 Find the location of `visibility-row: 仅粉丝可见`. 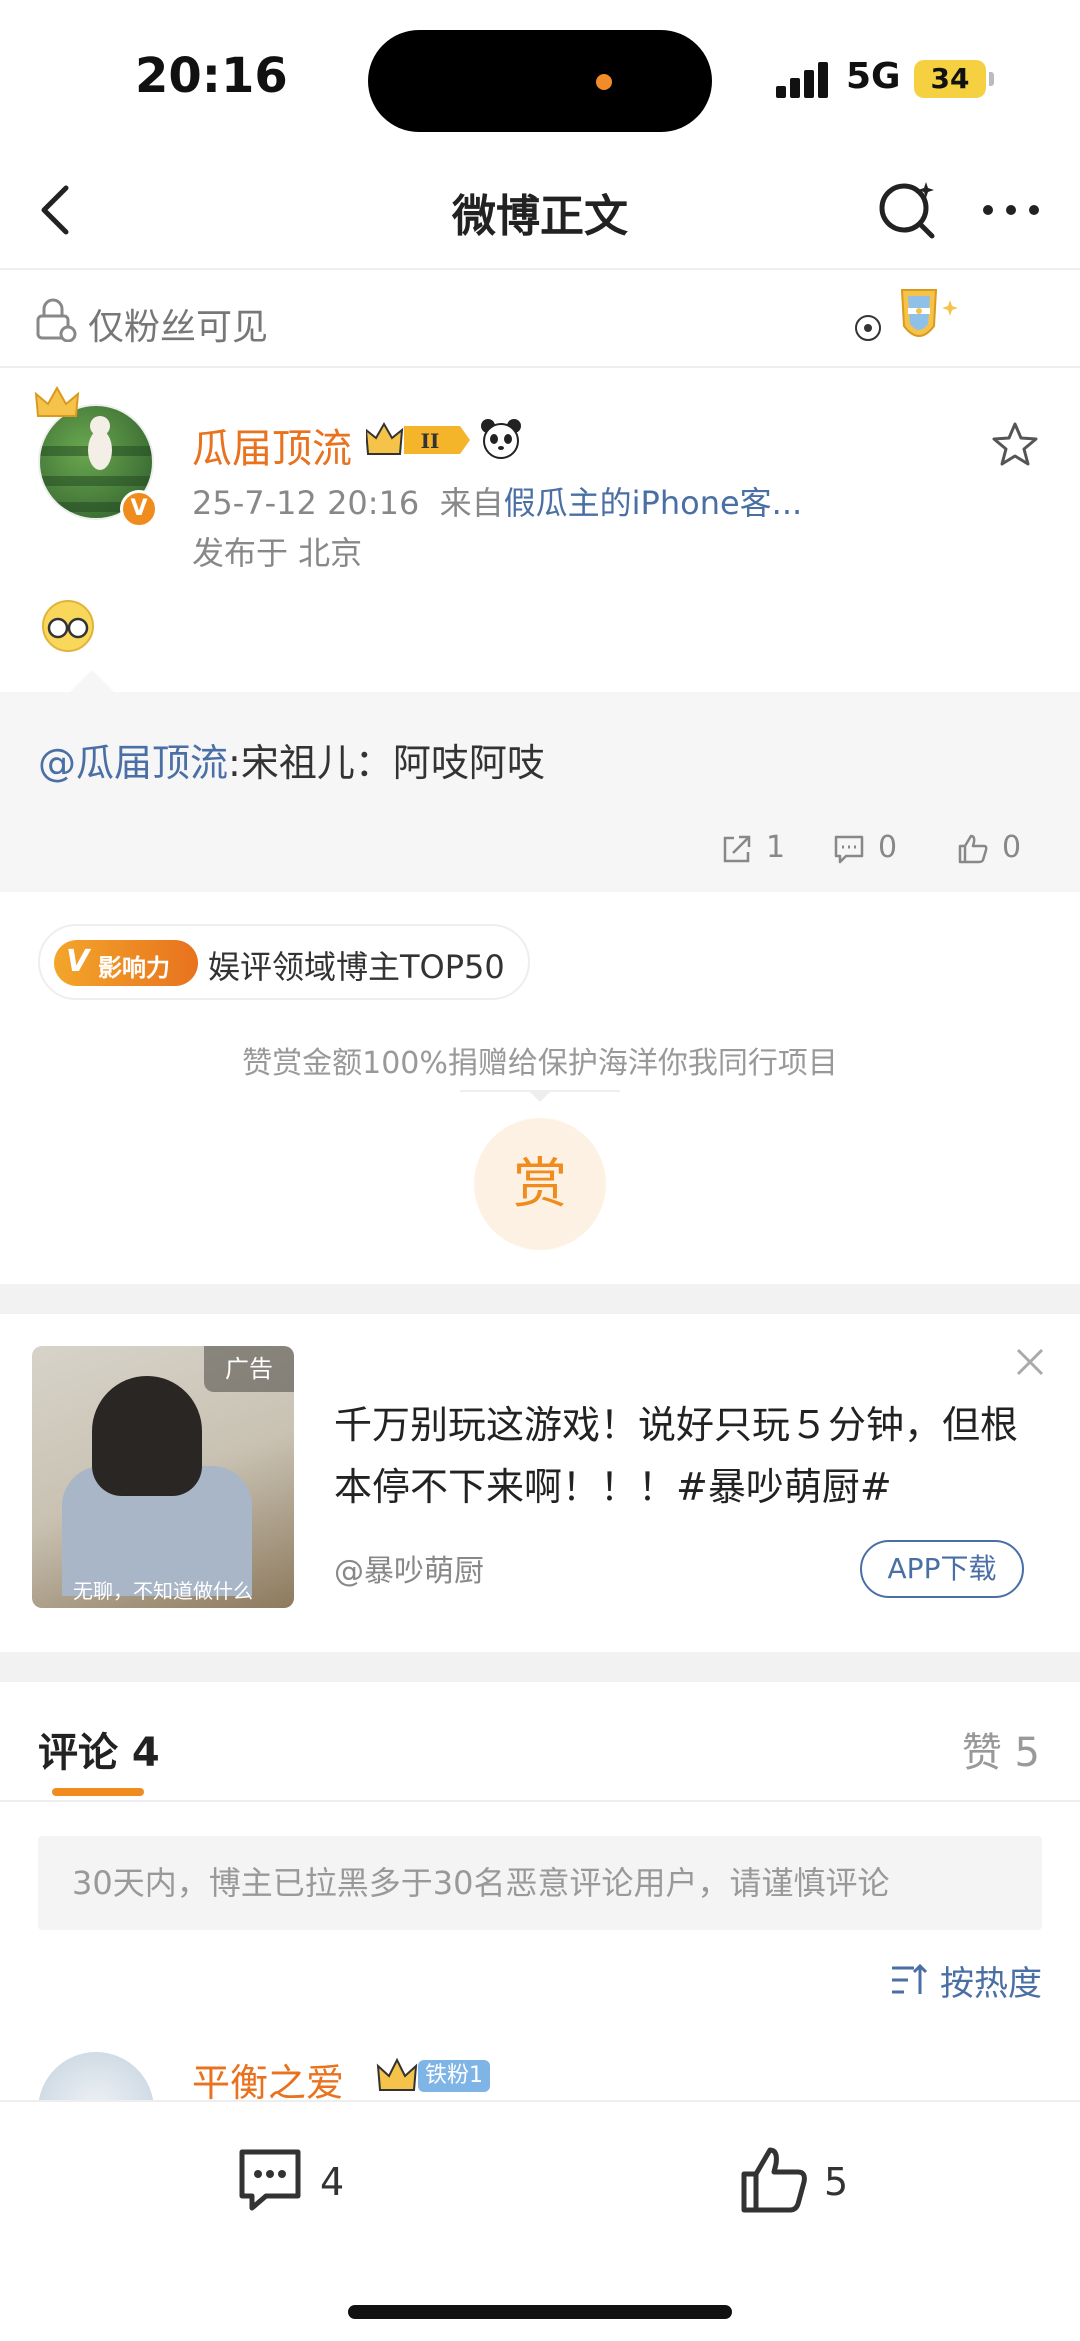

visibility-row: 仅粉丝可见 is located at coordinates (540, 320).